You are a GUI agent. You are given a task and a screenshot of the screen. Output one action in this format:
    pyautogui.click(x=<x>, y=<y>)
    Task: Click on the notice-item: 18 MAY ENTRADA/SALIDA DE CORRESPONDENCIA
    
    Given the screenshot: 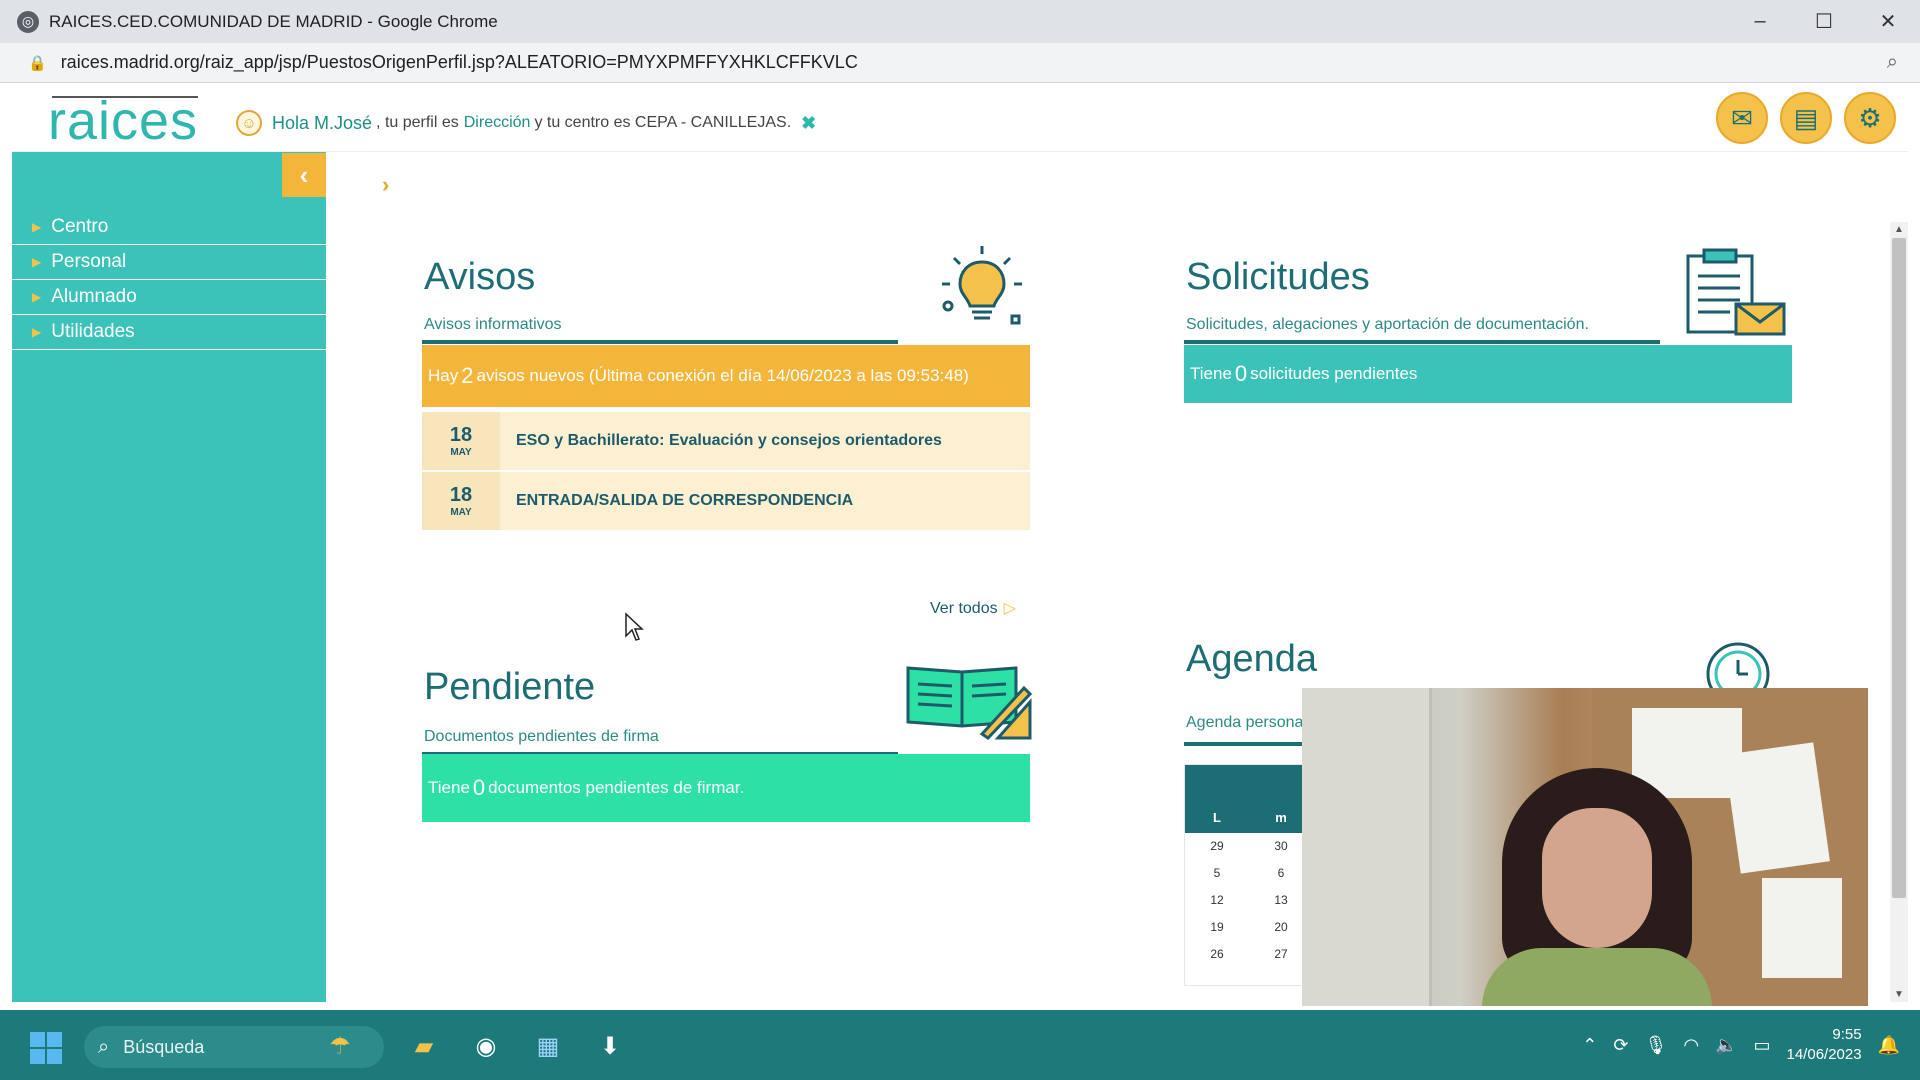 What is the action you would take?
    pyautogui.click(x=726, y=501)
    